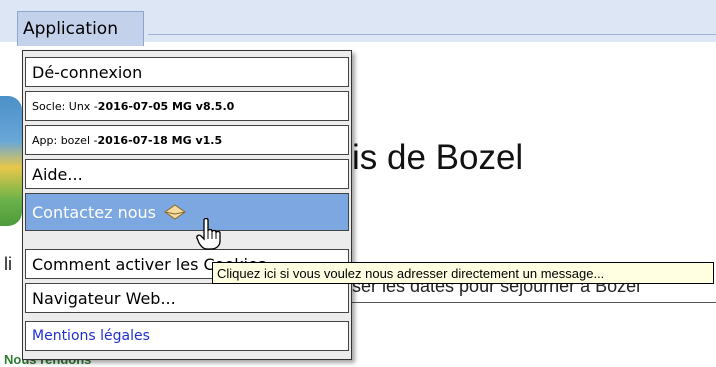 The height and width of the screenshot is (367, 716). Describe the element at coordinates (432, 34) in the screenshot. I see `menubar-divider` at that location.